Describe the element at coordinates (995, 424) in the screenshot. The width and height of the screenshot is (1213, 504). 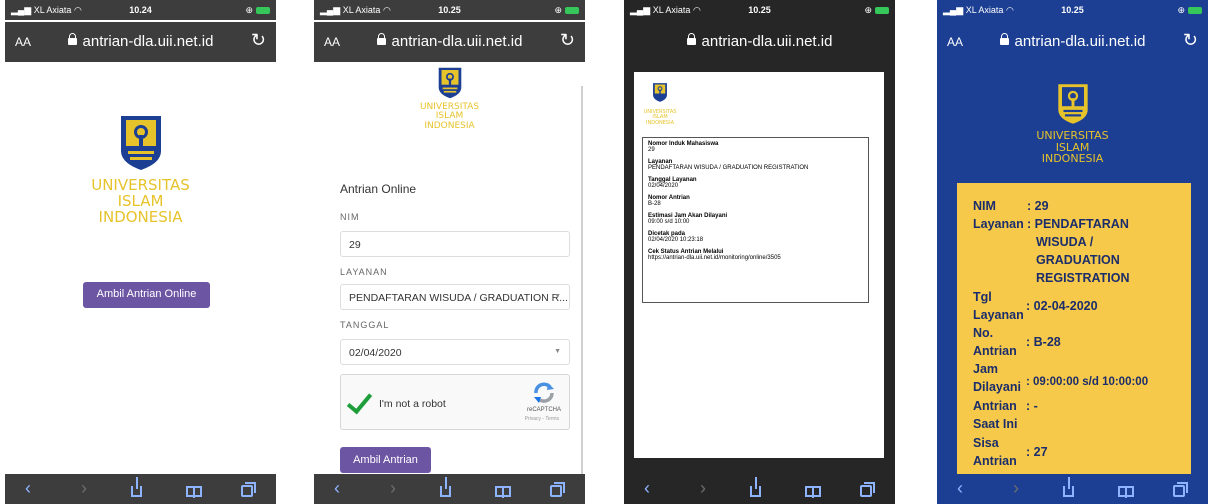
I see `saat-ini-label-line: Saat Ini` at that location.